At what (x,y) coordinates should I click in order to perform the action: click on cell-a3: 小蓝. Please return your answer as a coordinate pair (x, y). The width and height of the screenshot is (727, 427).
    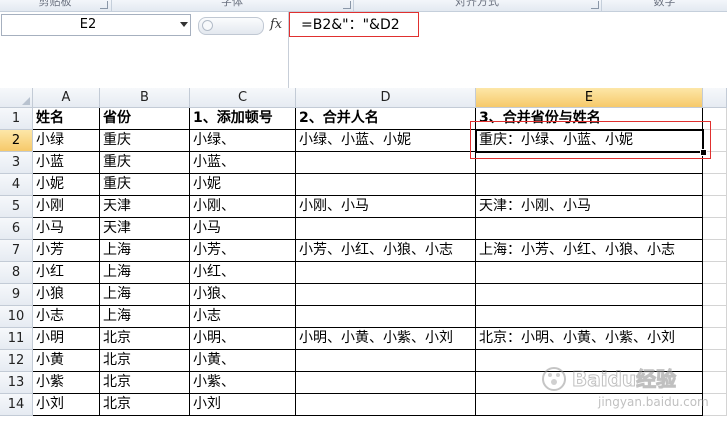
    Looking at the image, I should click on (66, 163).